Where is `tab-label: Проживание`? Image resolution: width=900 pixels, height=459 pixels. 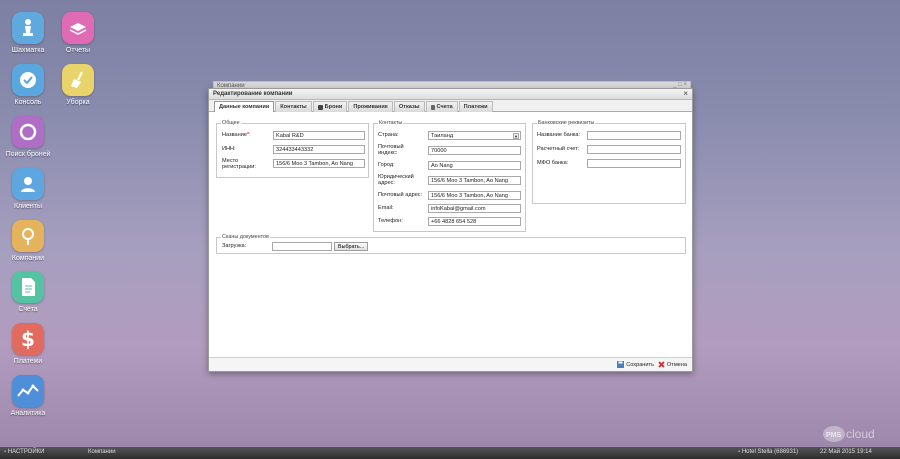
tab-label: Проживание is located at coordinates (370, 107).